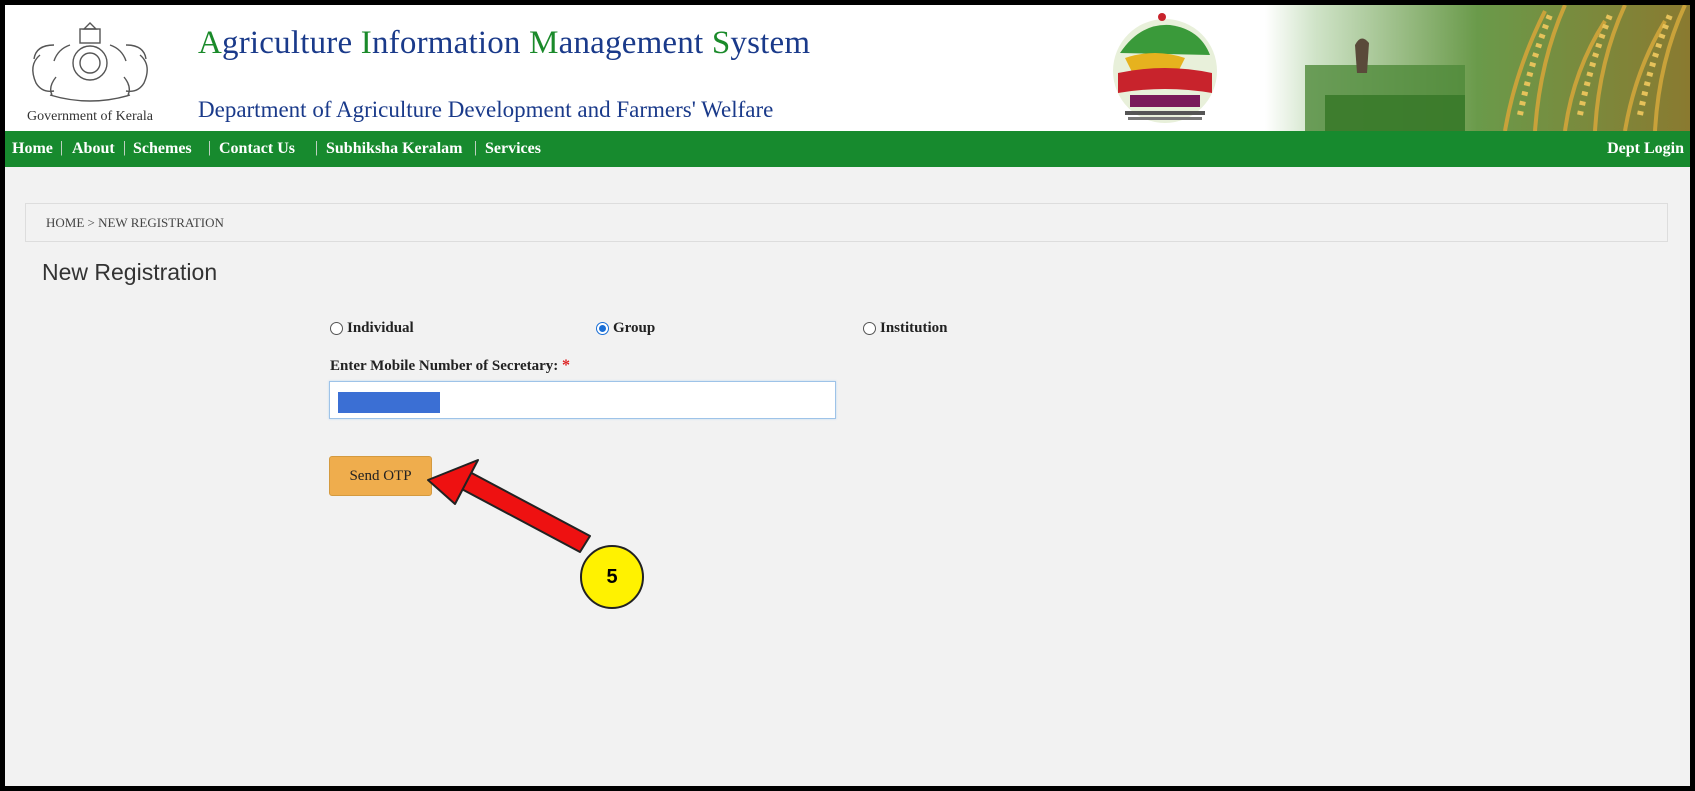 The image size is (1695, 791). Describe the element at coordinates (380, 328) in the screenshot. I see `radio-label: Individual` at that location.